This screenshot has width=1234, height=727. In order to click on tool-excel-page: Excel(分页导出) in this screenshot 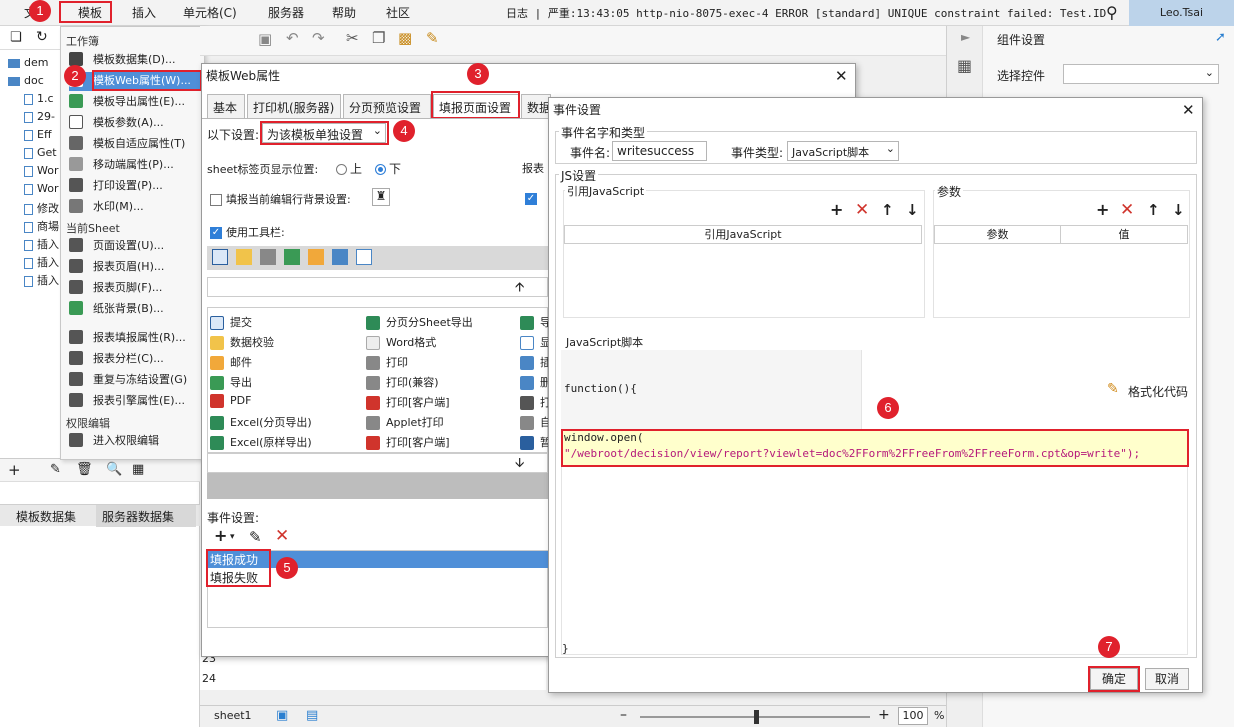, I will do `click(261, 422)`.